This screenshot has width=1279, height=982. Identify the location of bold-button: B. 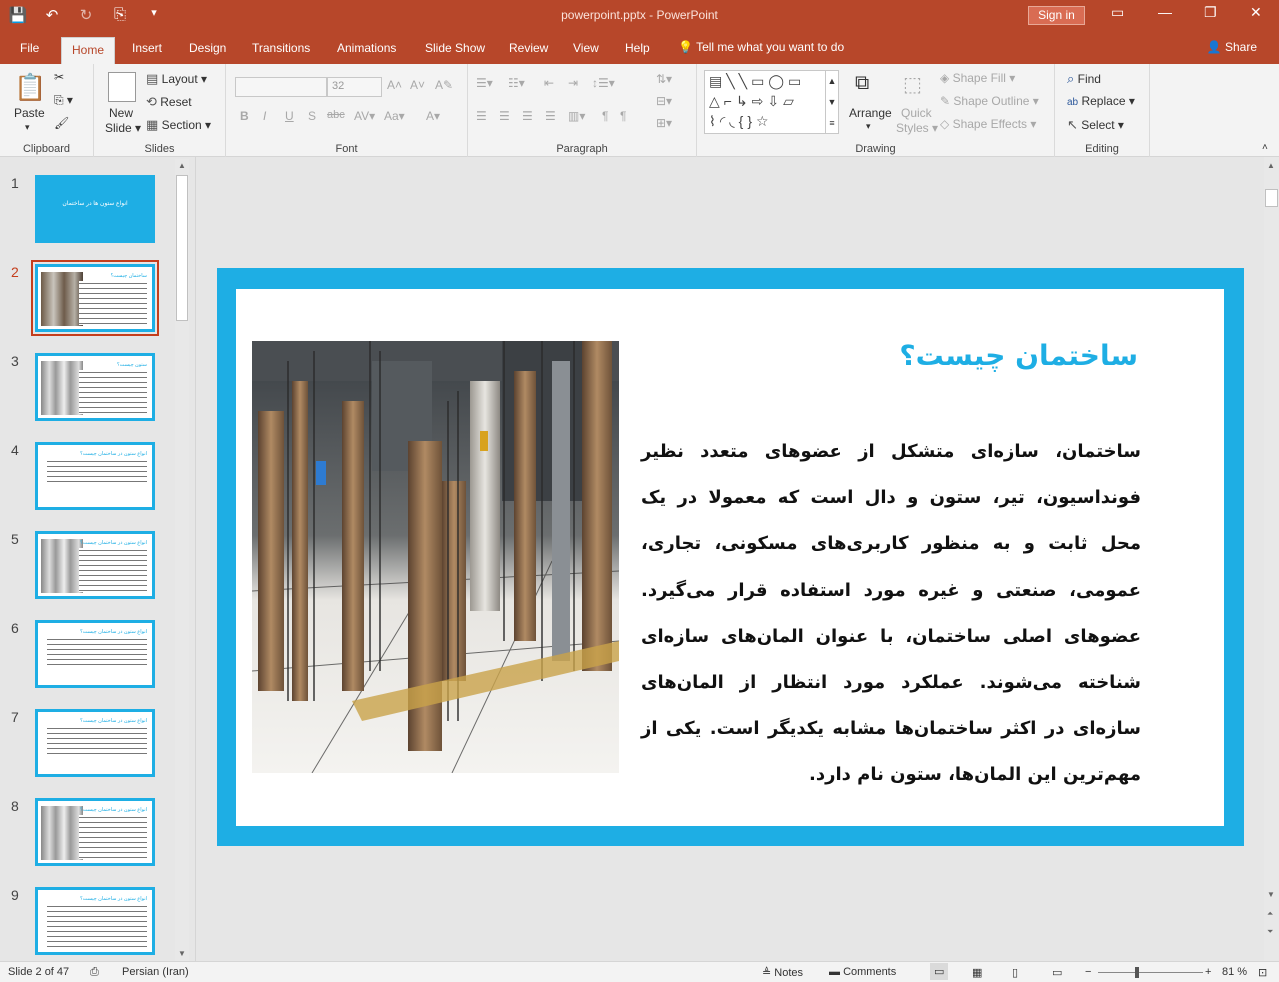
(244, 116).